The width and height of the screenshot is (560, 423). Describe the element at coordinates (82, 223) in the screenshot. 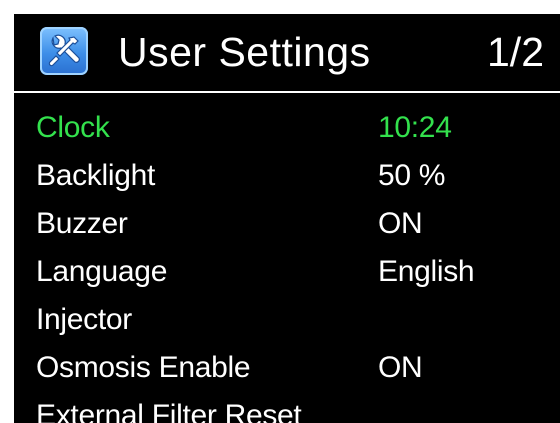

I see `menu-item-label: Buzzer` at that location.